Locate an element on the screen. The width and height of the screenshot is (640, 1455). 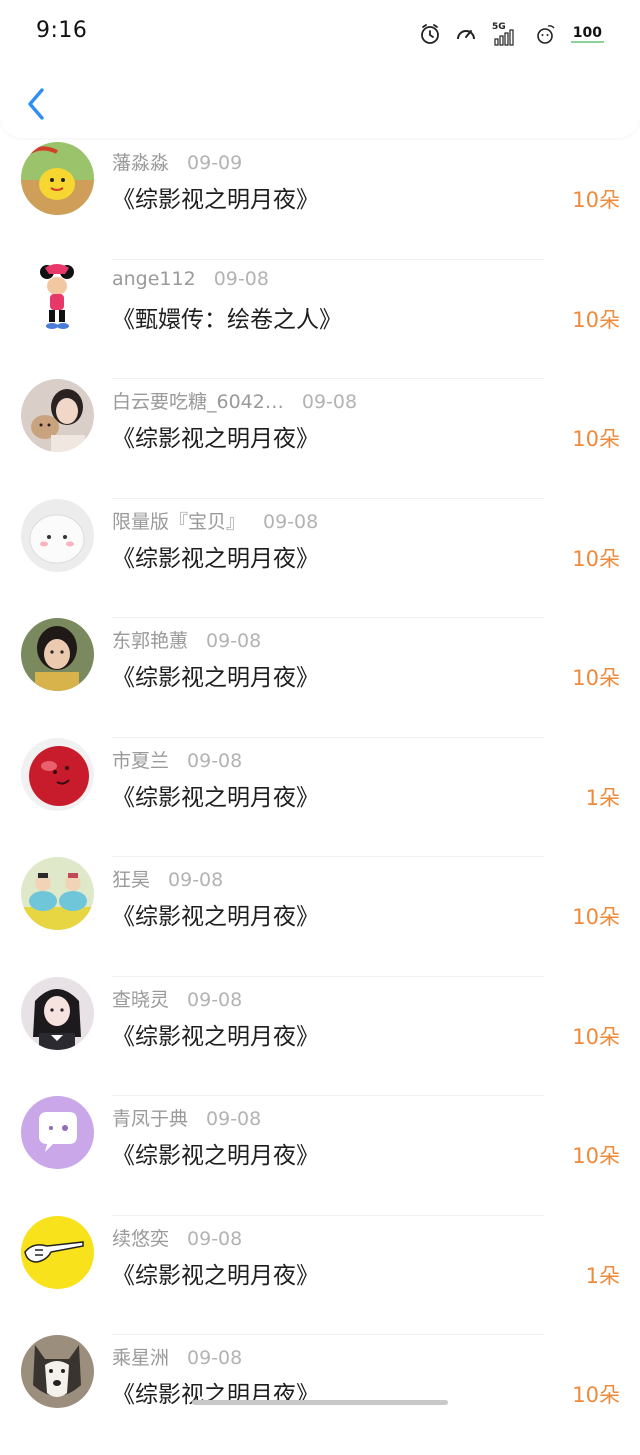
sender-name: ange112 is located at coordinates (154, 278).